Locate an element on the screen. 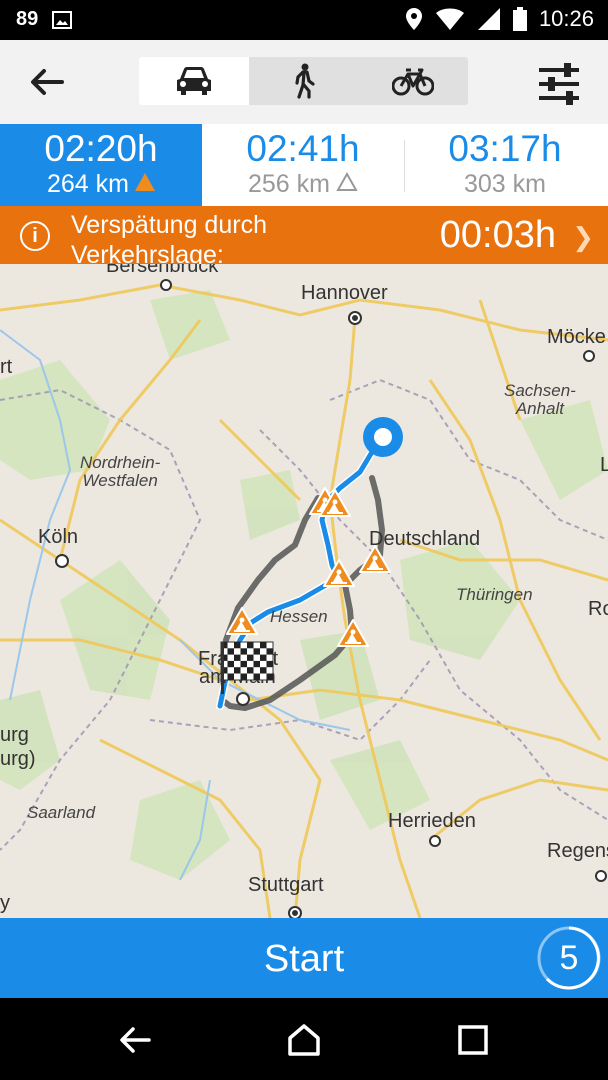 This screenshot has width=608, height=1080. pedestrian-icon is located at coordinates (304, 81).